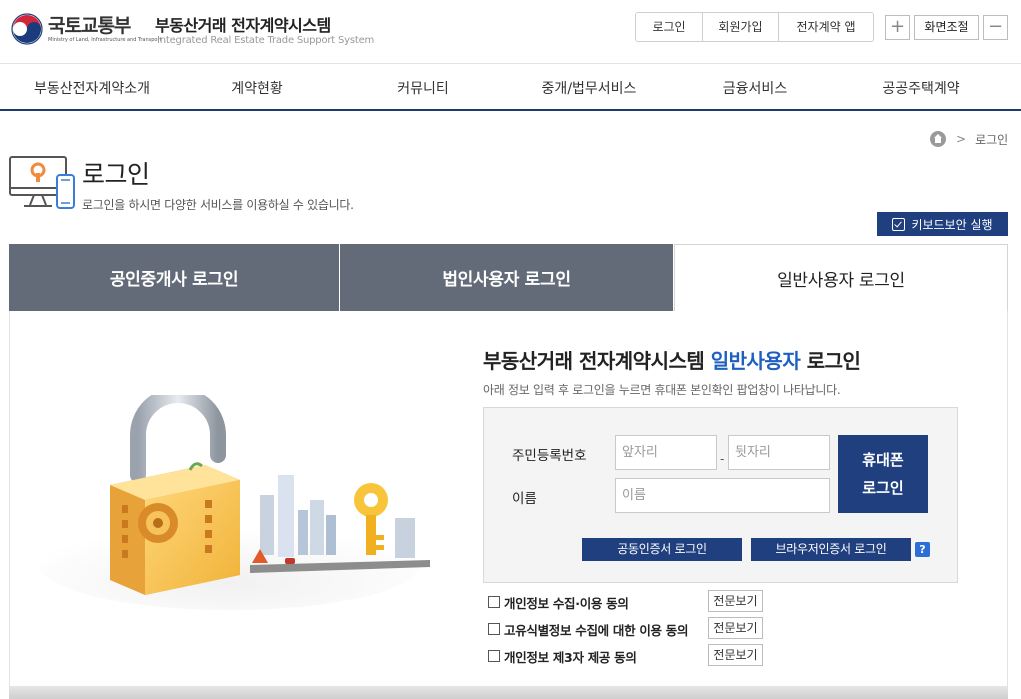 The width and height of the screenshot is (1021, 699). What do you see at coordinates (952, 224) in the screenshot?
I see `keyboard-security-label: 키보드보안 실행` at bounding box center [952, 224].